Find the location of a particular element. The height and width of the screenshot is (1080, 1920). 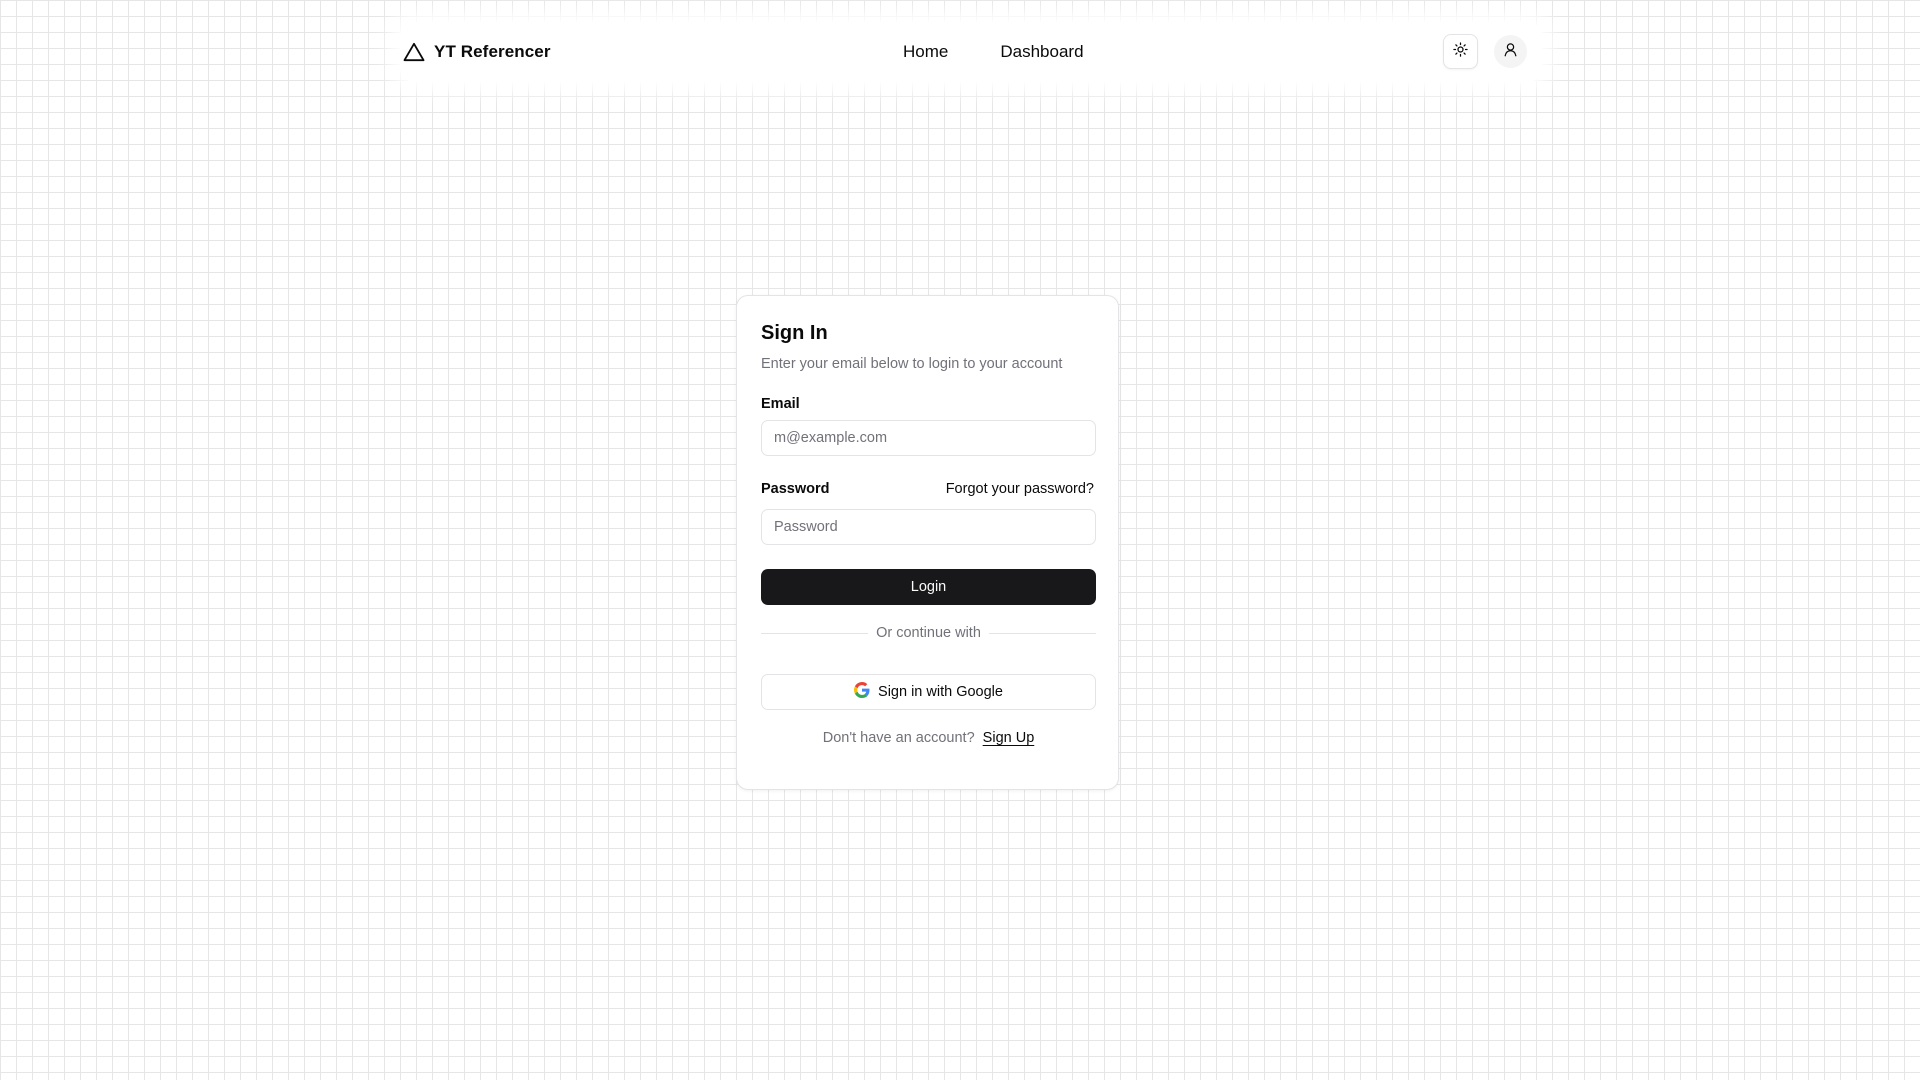

google-icon is located at coordinates (862, 692).